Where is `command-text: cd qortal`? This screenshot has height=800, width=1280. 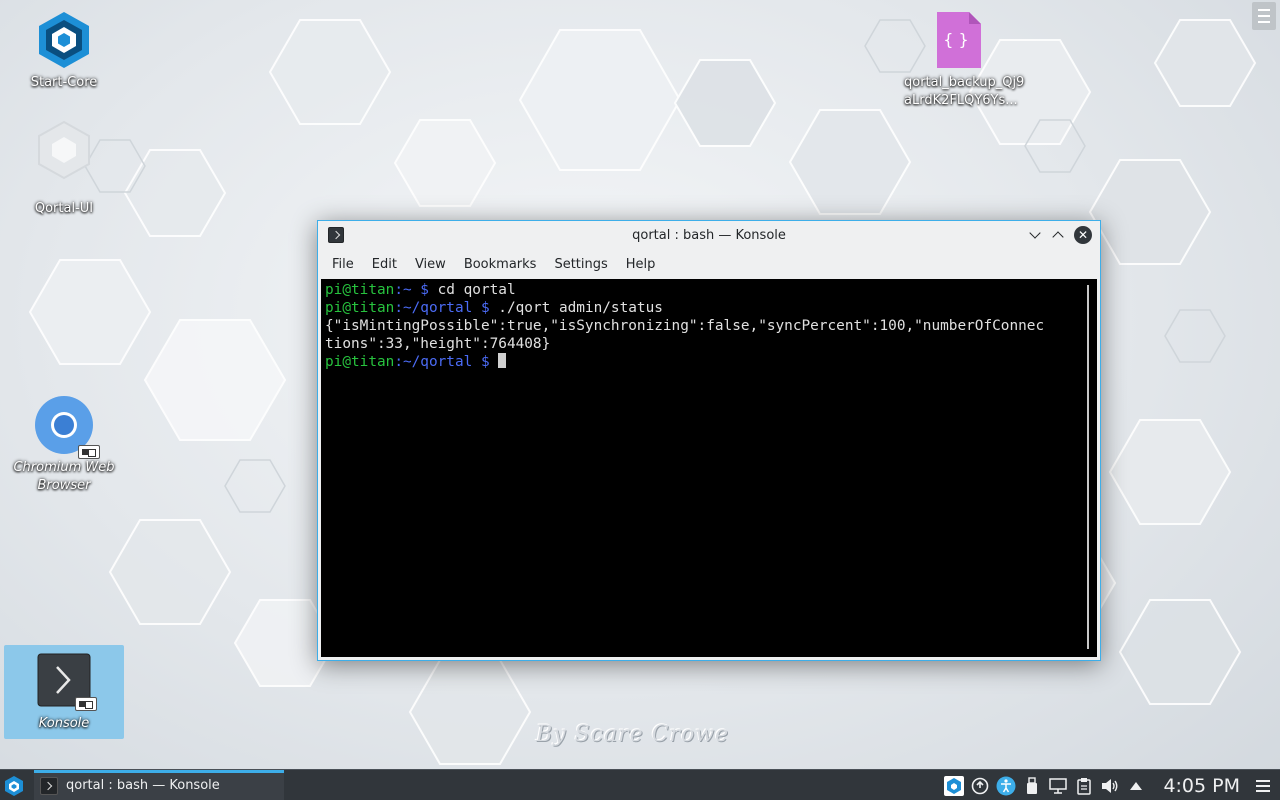 command-text: cd qortal is located at coordinates (476, 290).